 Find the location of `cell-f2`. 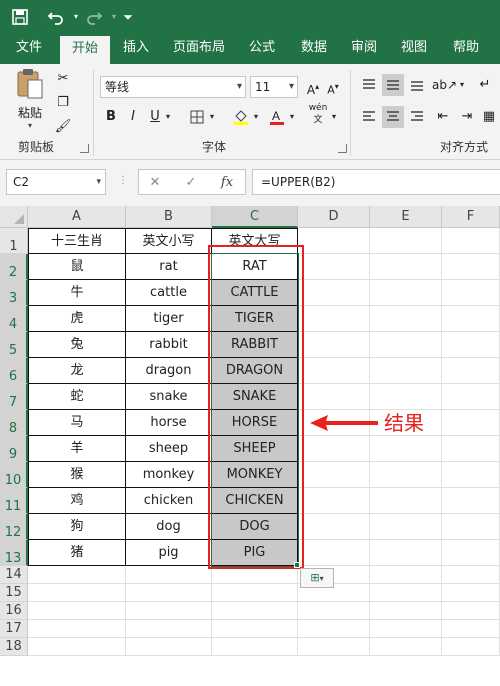

cell-f2 is located at coordinates (471, 267).